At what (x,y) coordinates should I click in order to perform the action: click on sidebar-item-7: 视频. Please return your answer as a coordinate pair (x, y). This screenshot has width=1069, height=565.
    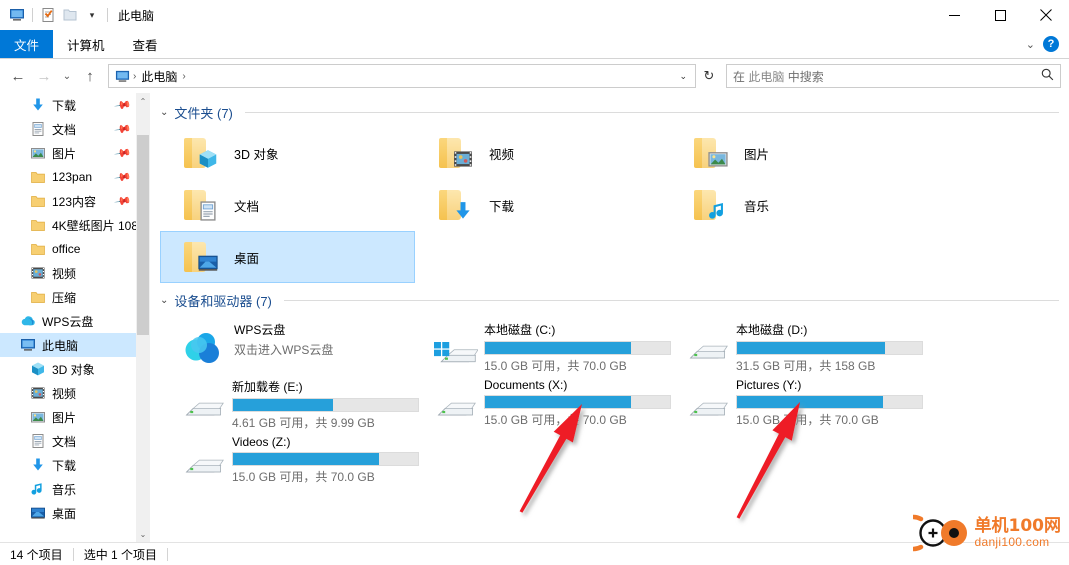
    Looking at the image, I should click on (75, 273).